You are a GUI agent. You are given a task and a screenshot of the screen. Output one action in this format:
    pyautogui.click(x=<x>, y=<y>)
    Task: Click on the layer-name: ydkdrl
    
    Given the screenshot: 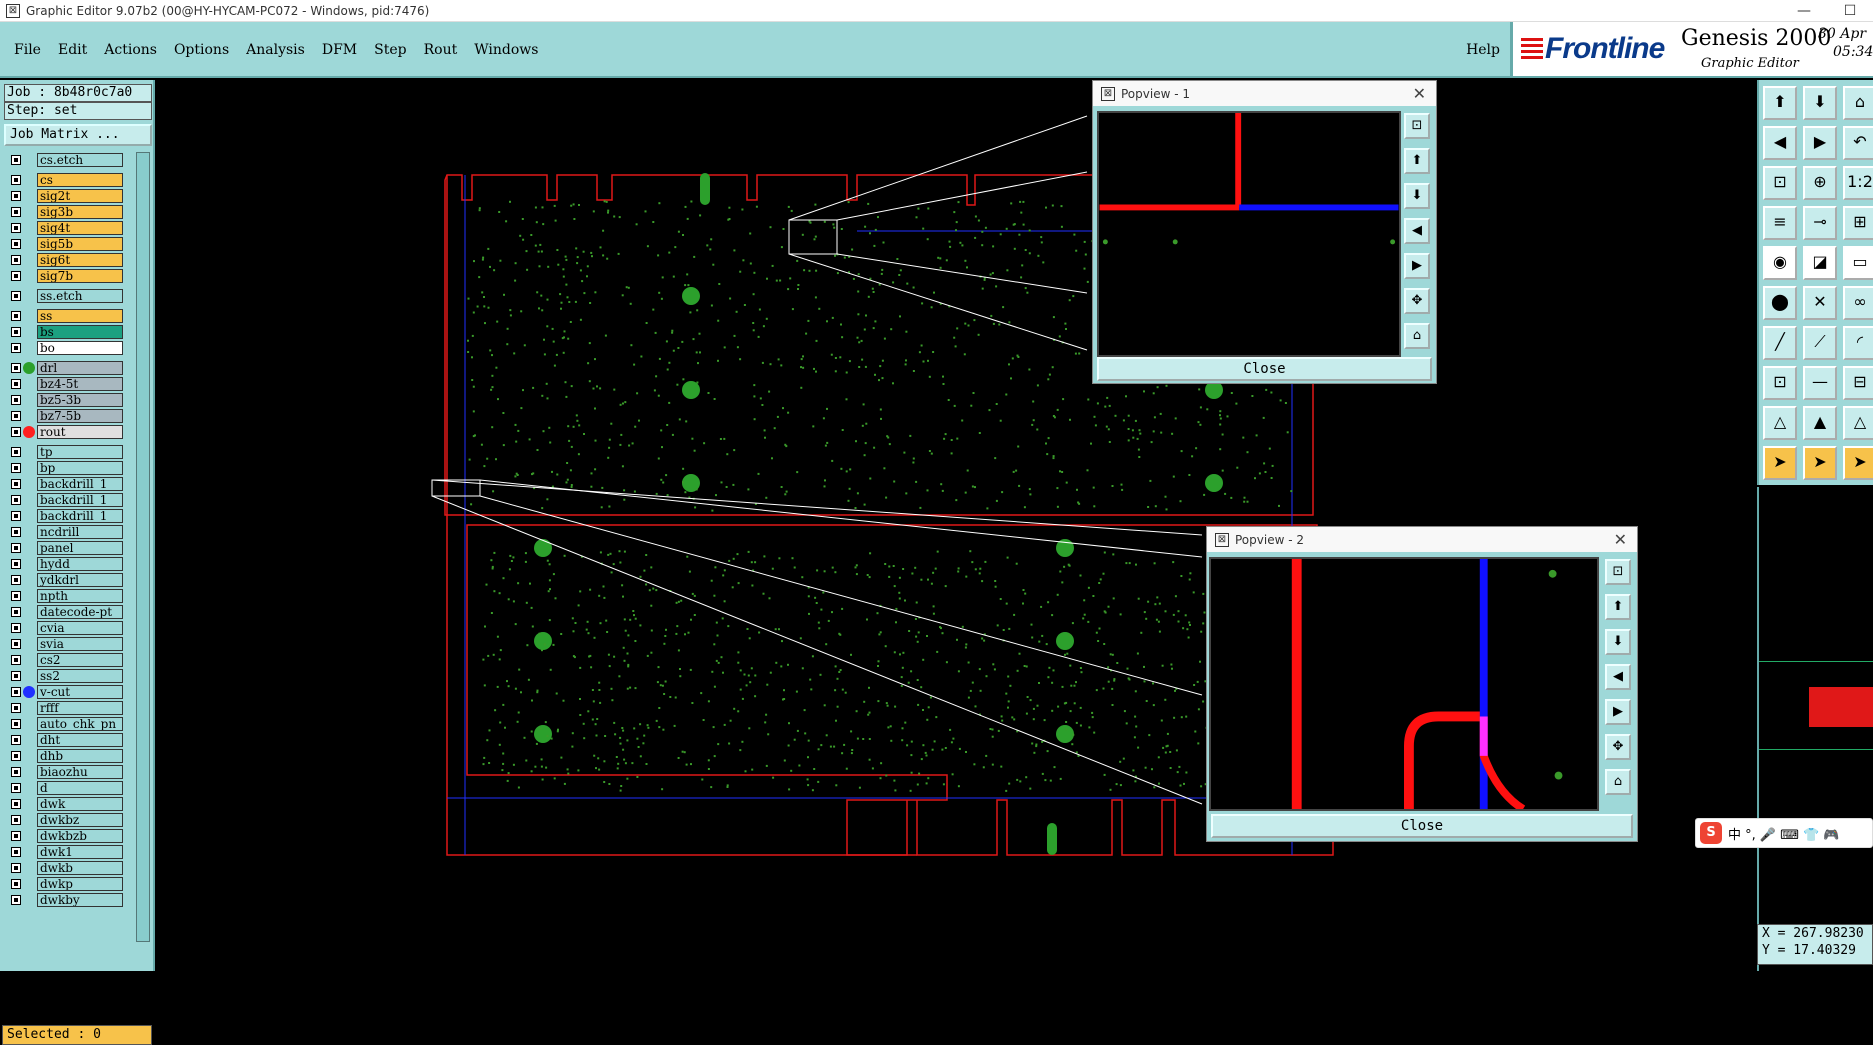 What is the action you would take?
    pyautogui.click(x=80, y=579)
    